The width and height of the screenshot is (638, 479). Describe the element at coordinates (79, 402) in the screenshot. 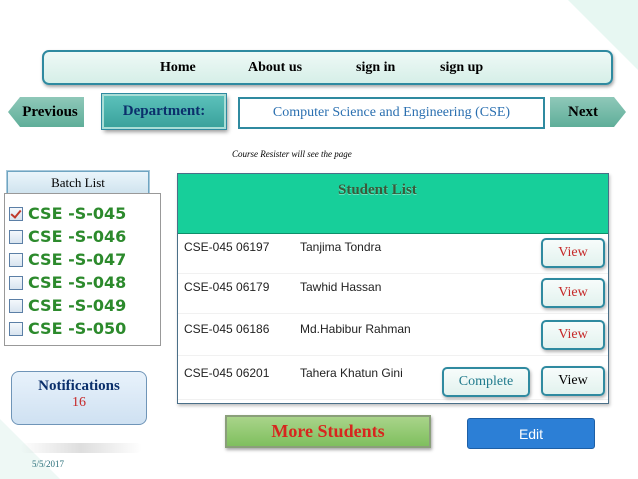

I see `notifications-count: 16` at that location.